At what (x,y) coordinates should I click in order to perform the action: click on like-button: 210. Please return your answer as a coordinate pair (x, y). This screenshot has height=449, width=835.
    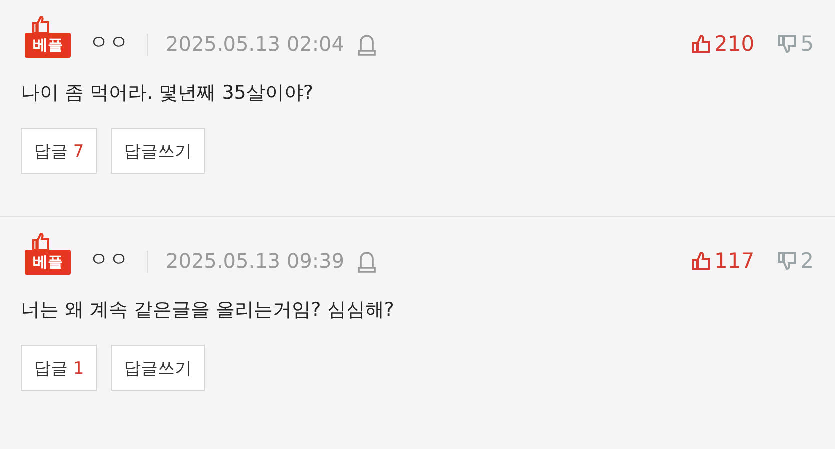
    Looking at the image, I should click on (722, 44).